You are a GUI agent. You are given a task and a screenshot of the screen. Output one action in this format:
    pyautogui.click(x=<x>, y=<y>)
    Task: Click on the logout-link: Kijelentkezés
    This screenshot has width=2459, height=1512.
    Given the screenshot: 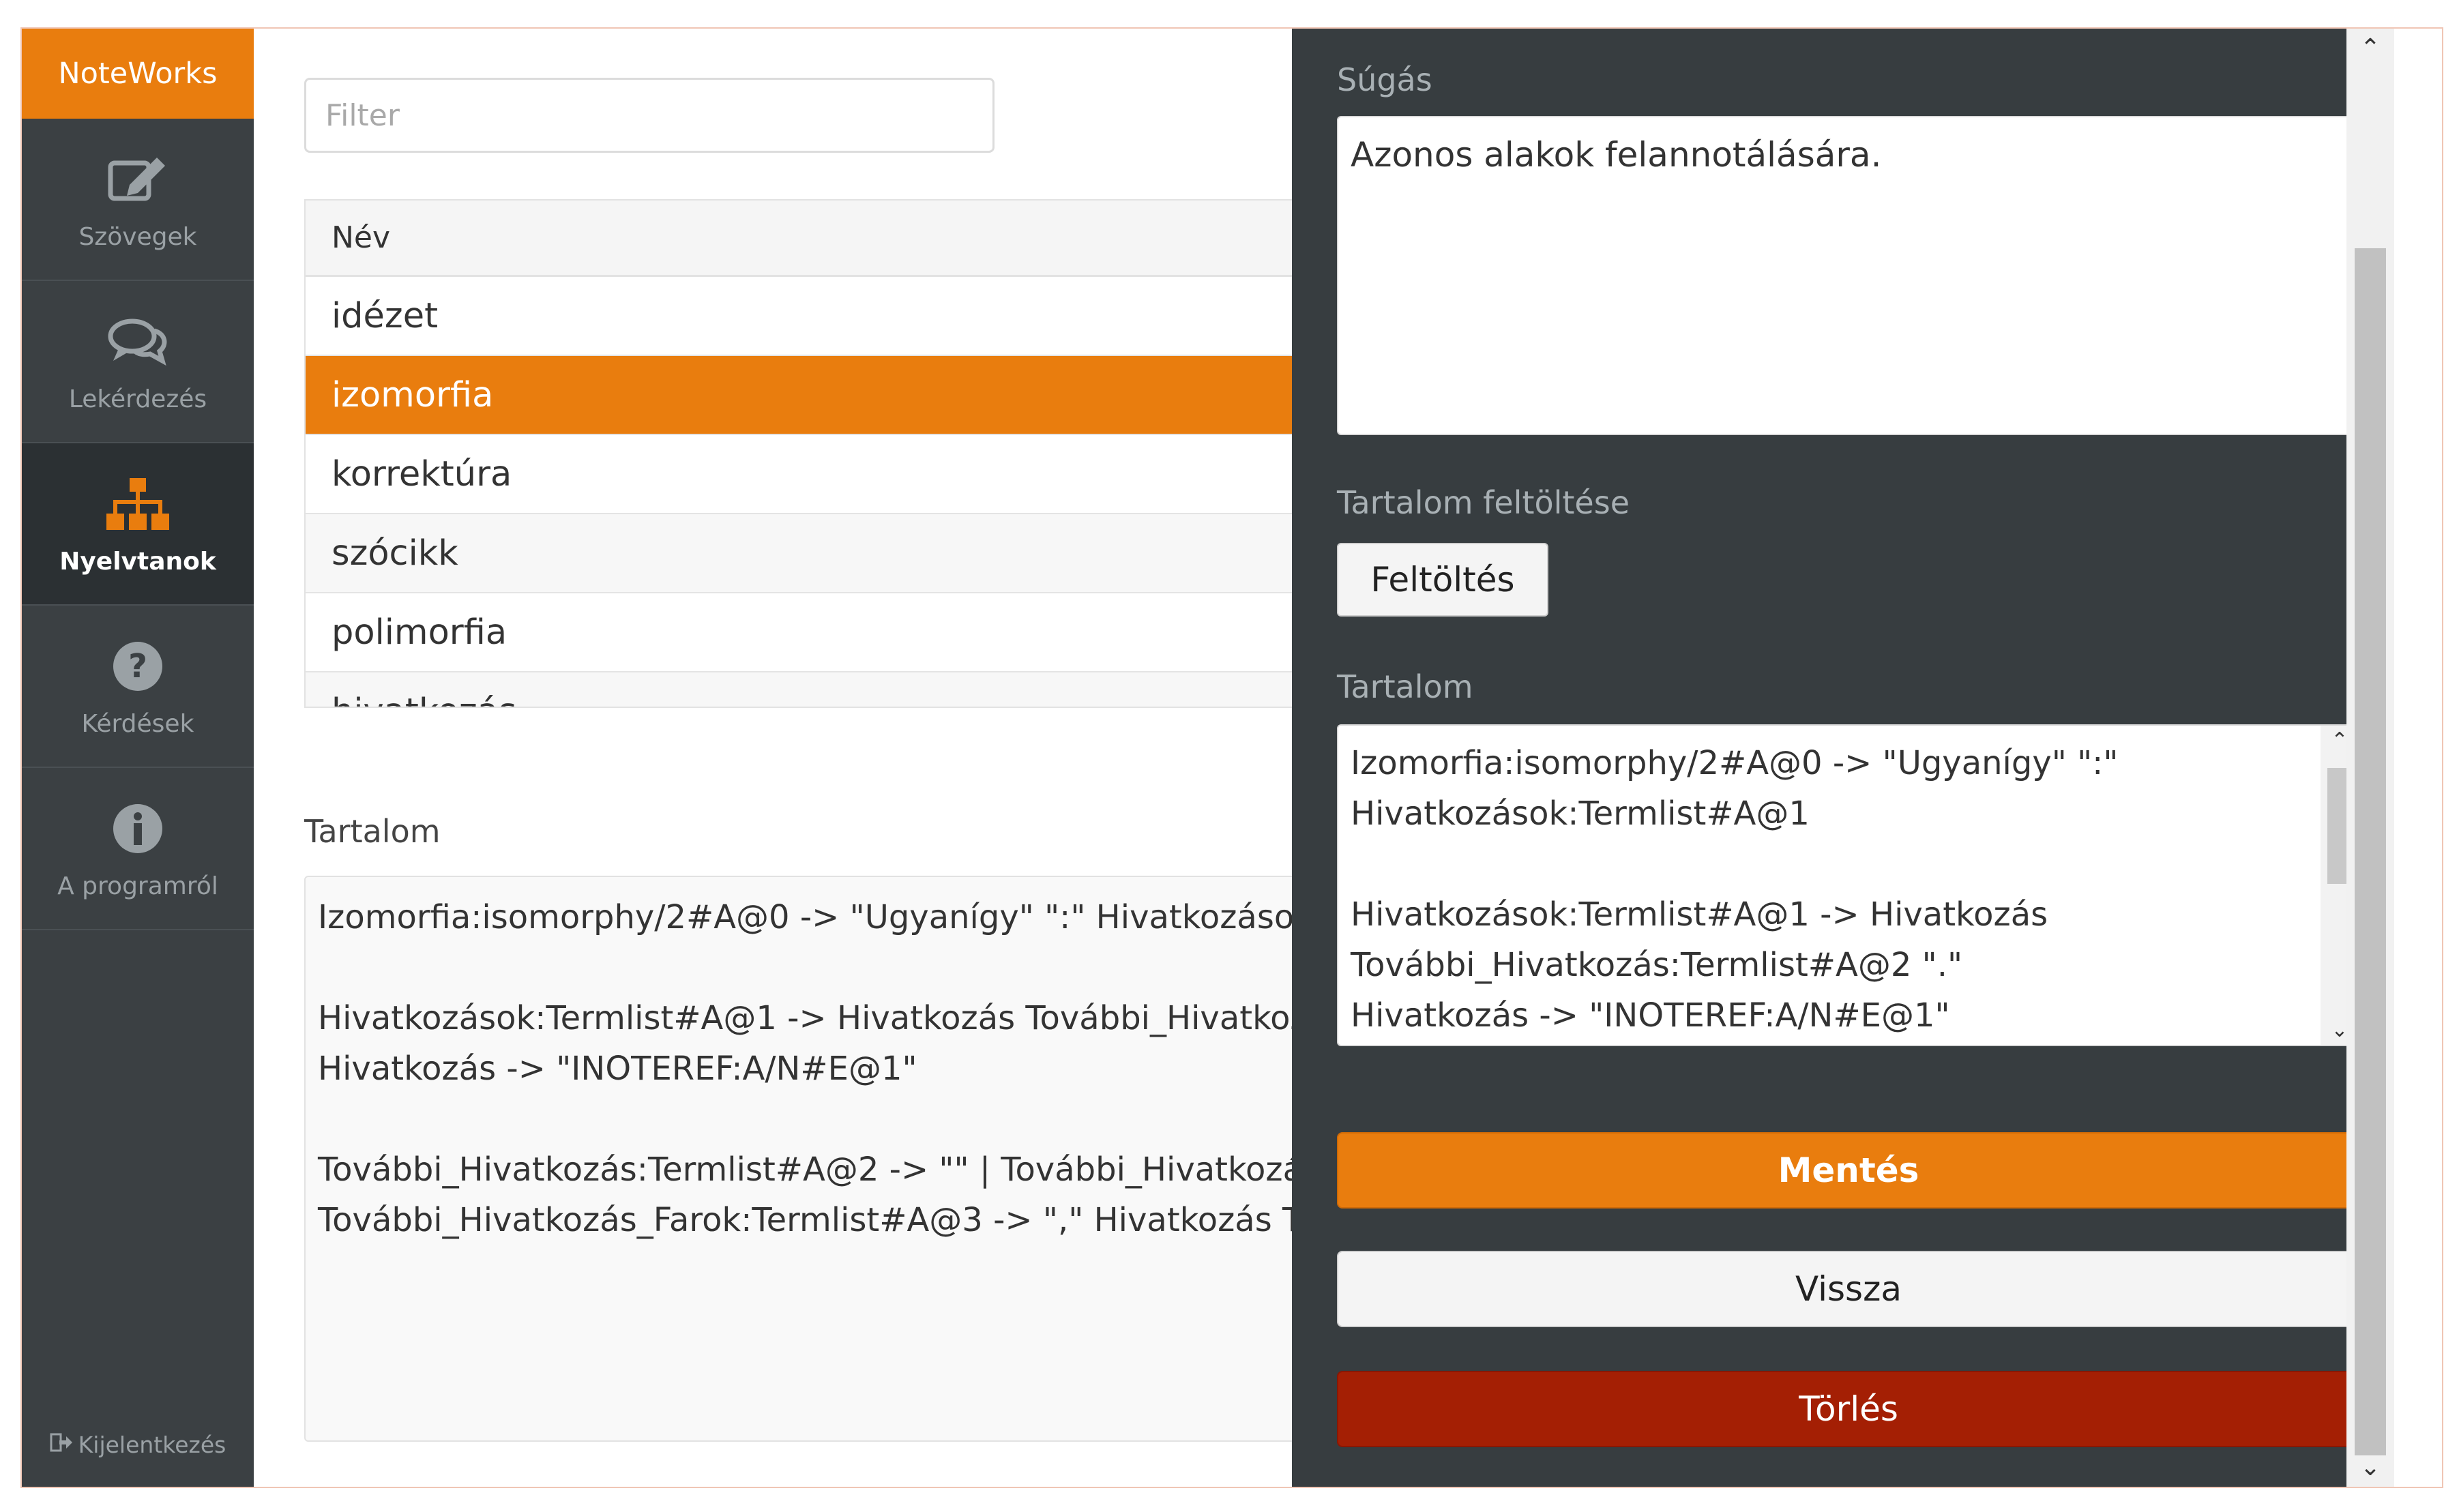 What is the action you would take?
    pyautogui.click(x=138, y=1445)
    